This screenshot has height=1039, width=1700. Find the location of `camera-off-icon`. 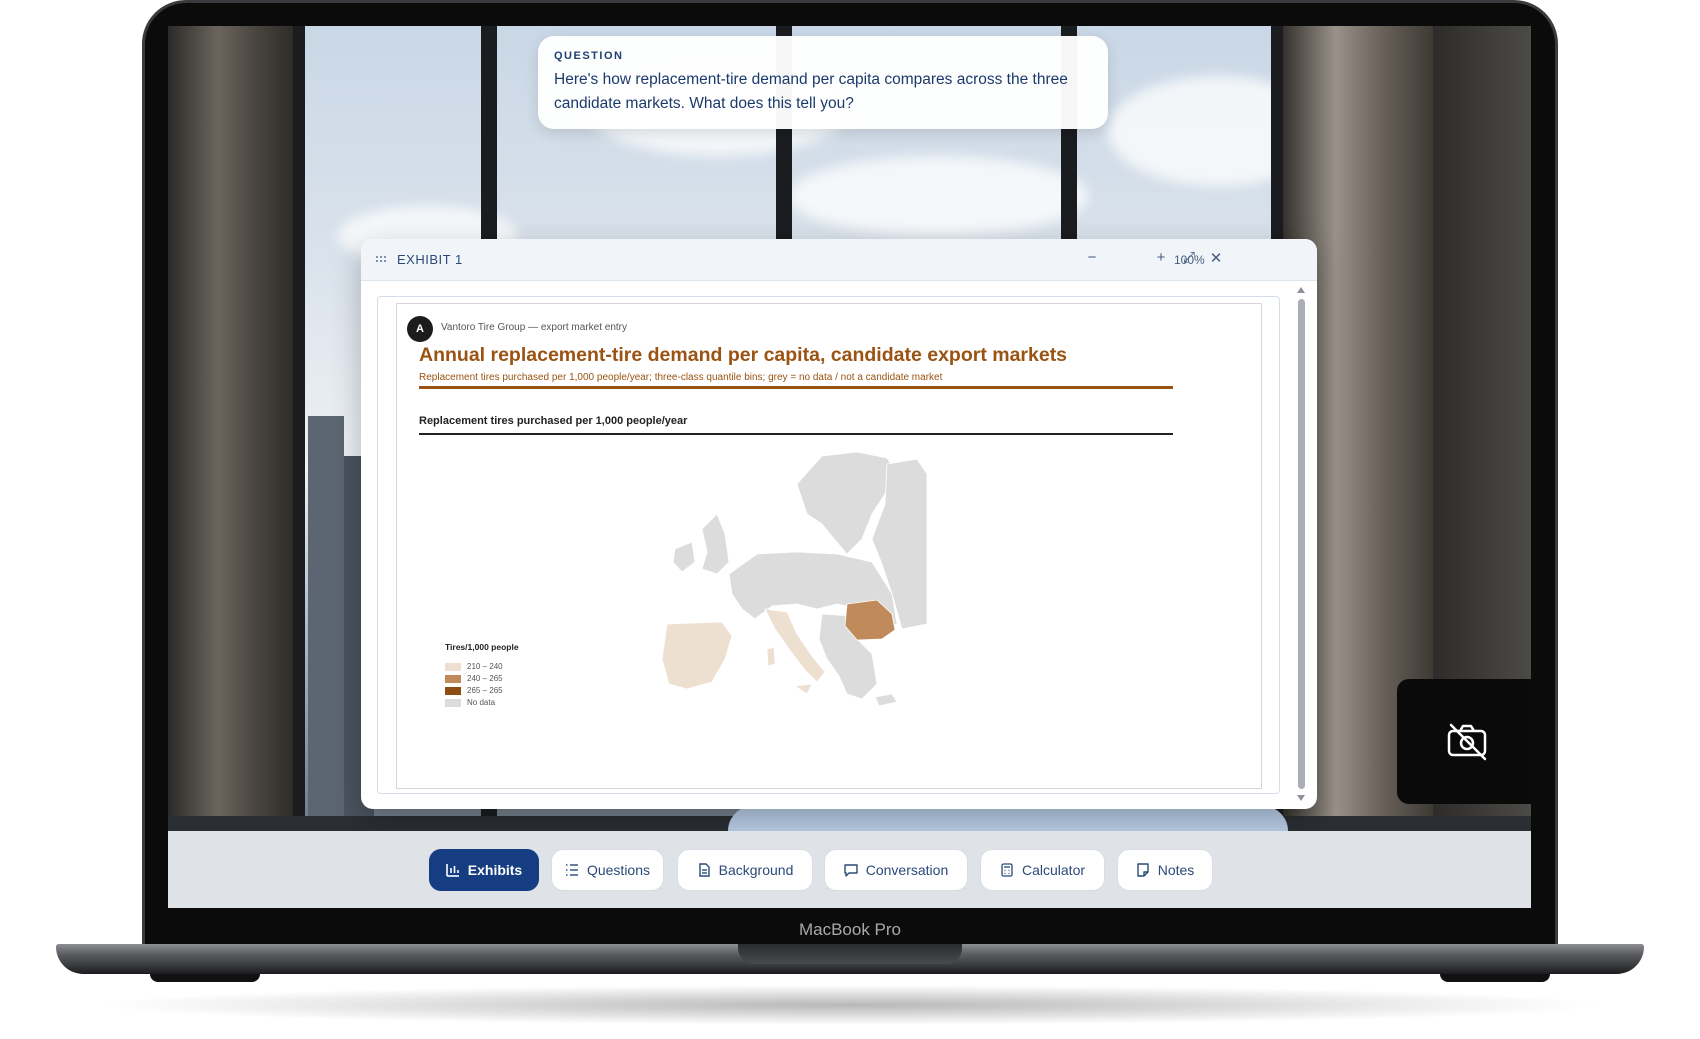

camera-off-icon is located at coordinates (1467, 742).